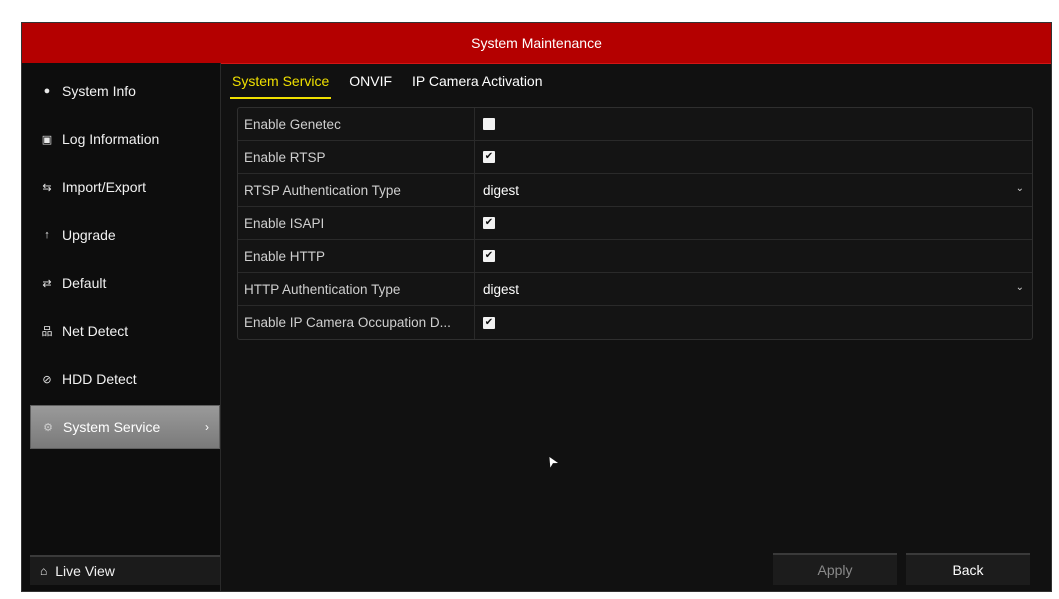 The height and width of the screenshot is (599, 1059). I want to click on home-icon: ⌂, so click(44, 571).